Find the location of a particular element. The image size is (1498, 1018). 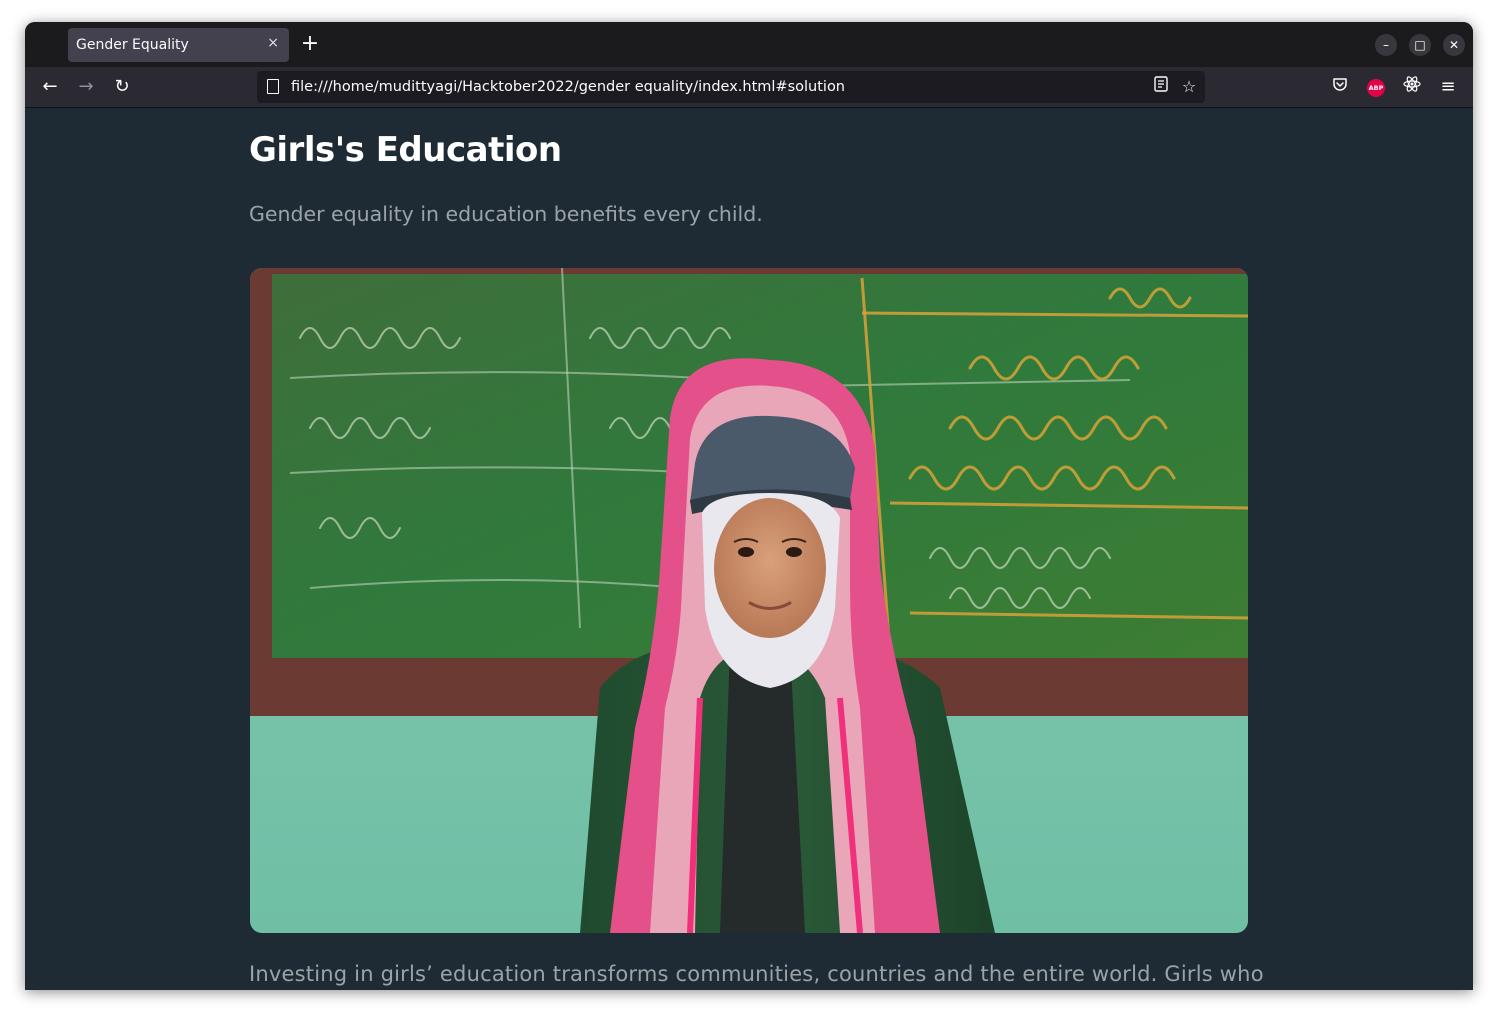

reload-icon: ↻ is located at coordinates (122, 87).